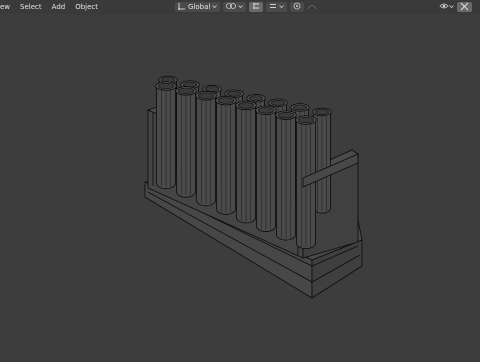 This screenshot has width=480, height=362. I want to click on proportional-edit-icon, so click(297, 7).